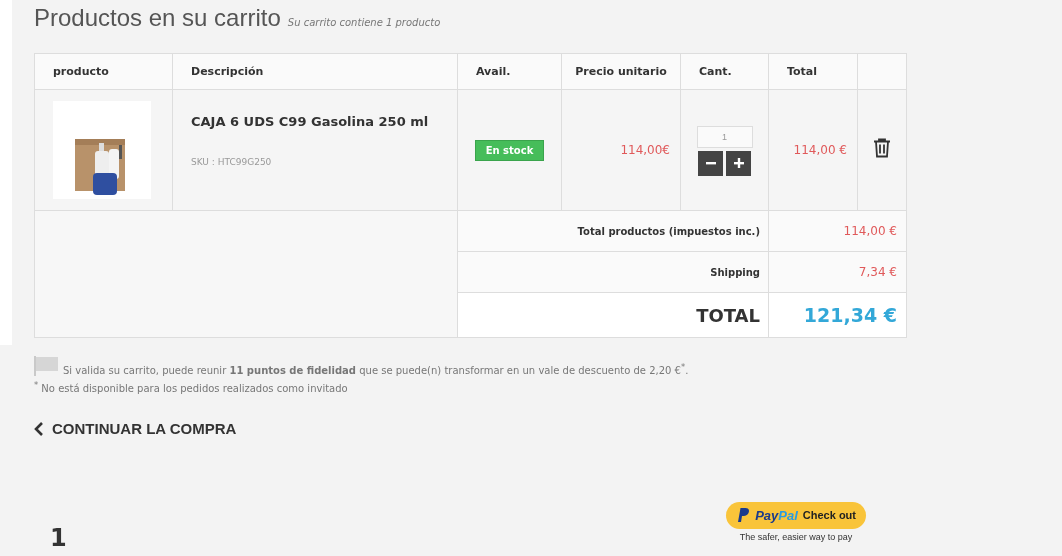 The width and height of the screenshot is (1062, 556). I want to click on summary-value: 114,00 €, so click(870, 231).